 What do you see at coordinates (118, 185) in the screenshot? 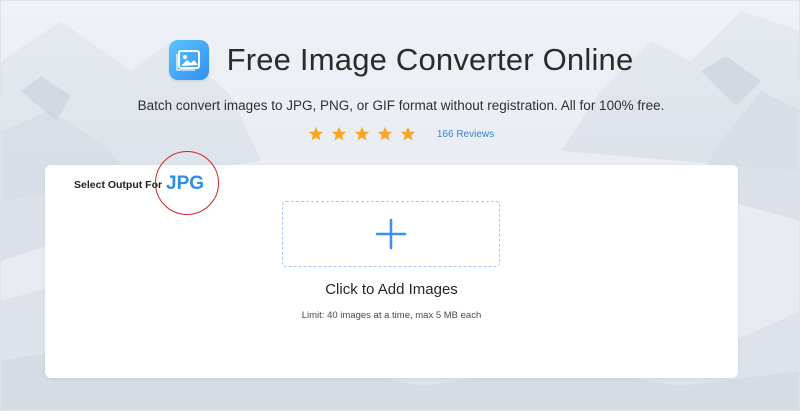
I see `output-format-label: Select Output For` at bounding box center [118, 185].